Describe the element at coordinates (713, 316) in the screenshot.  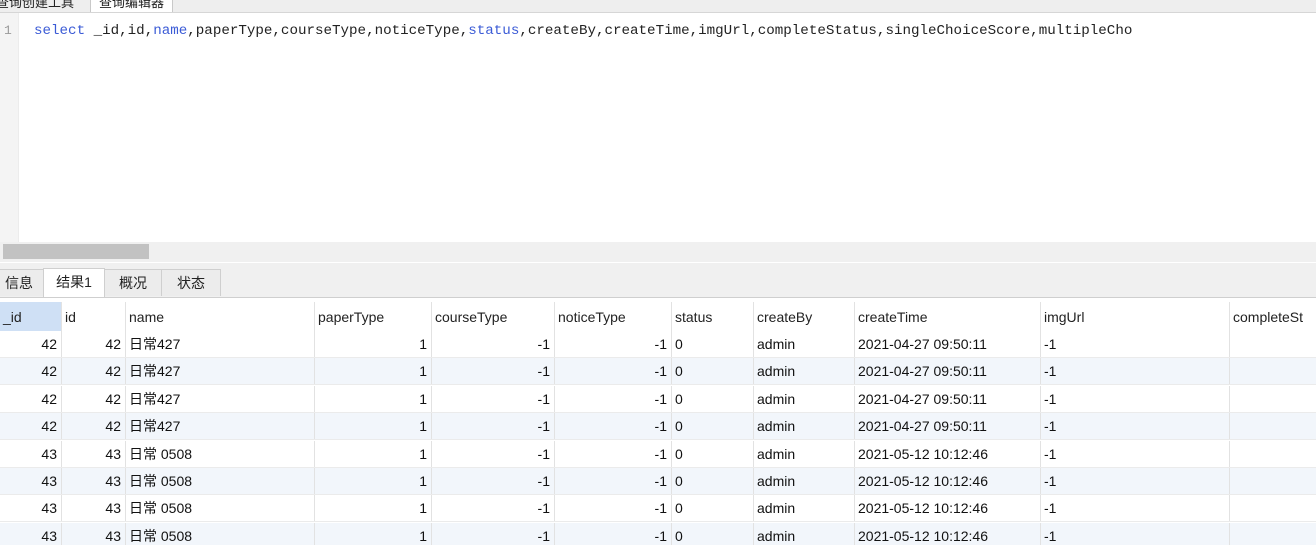
I see `column-header-status: status` at that location.